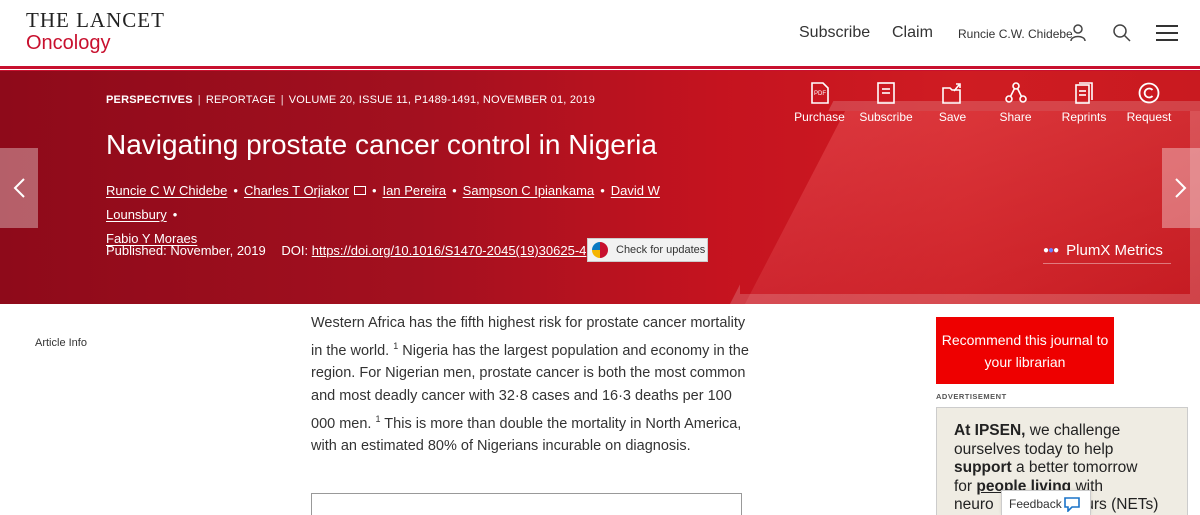 The width and height of the screenshot is (1200, 515). I want to click on pdf-icon: PDF, so click(819, 93).